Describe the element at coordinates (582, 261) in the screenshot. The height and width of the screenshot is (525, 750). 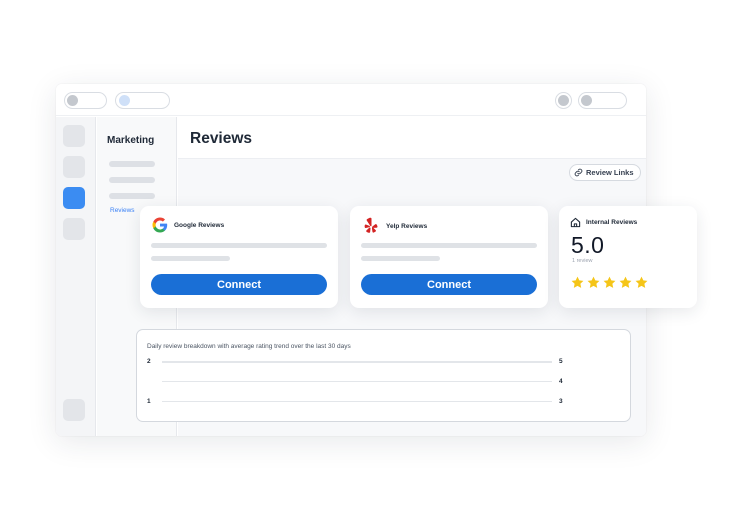
I see `review-count: 1 review` at that location.